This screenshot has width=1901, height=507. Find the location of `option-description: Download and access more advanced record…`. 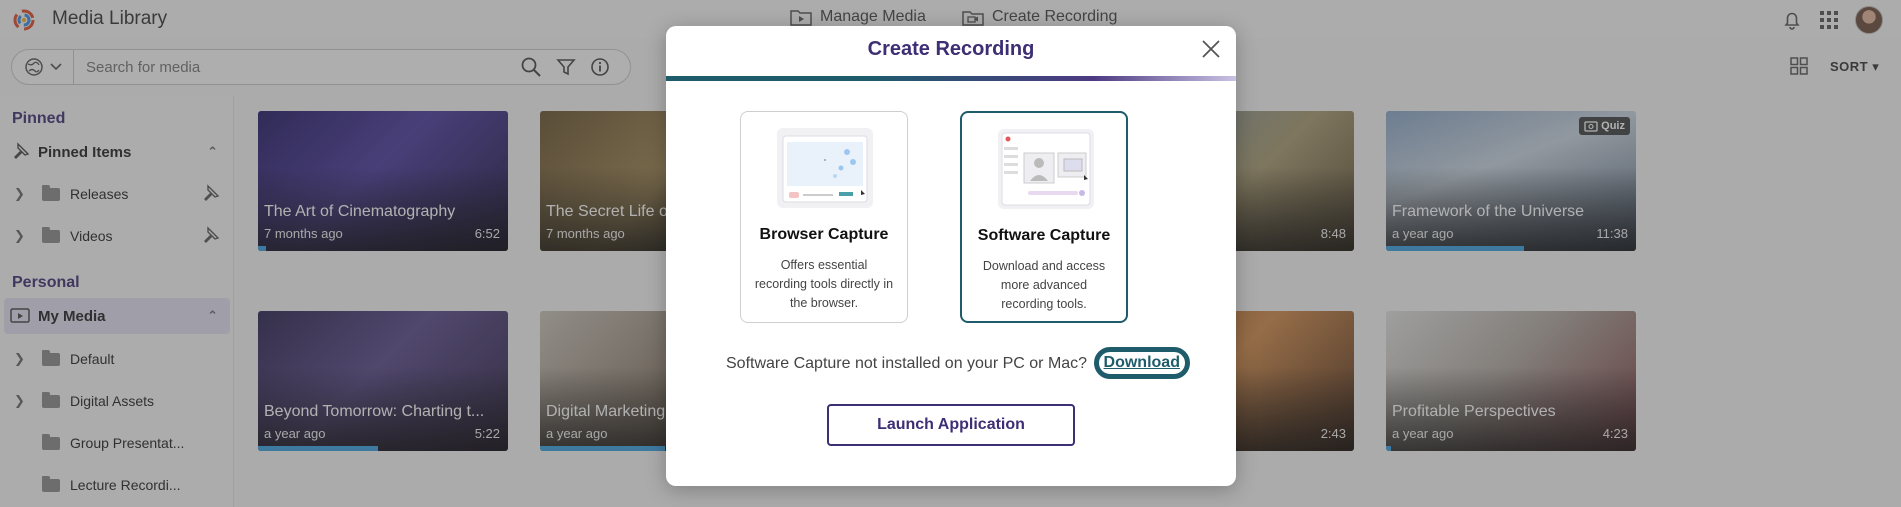

option-description: Download and access more advanced record… is located at coordinates (1044, 285).